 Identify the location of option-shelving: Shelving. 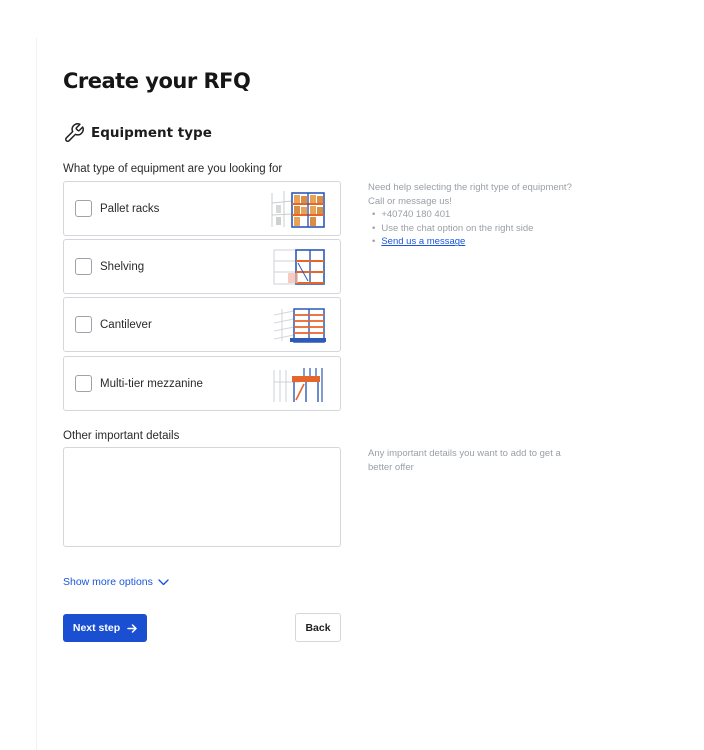
(202, 266).